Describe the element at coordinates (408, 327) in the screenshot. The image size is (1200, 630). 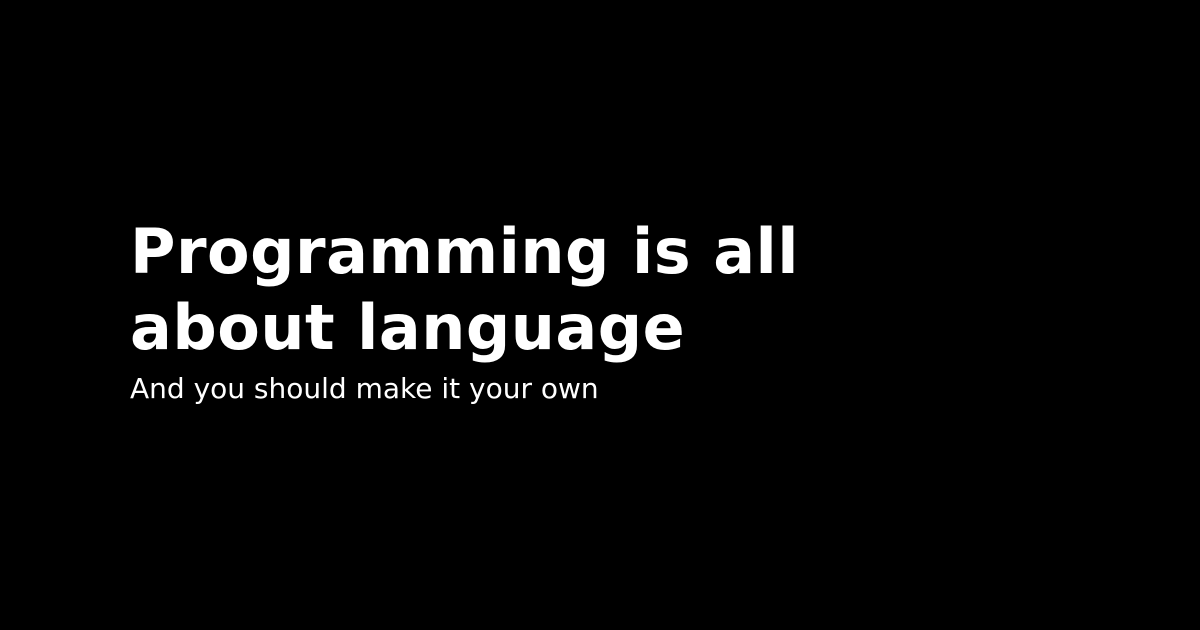
I see `title-line-2: about language` at that location.